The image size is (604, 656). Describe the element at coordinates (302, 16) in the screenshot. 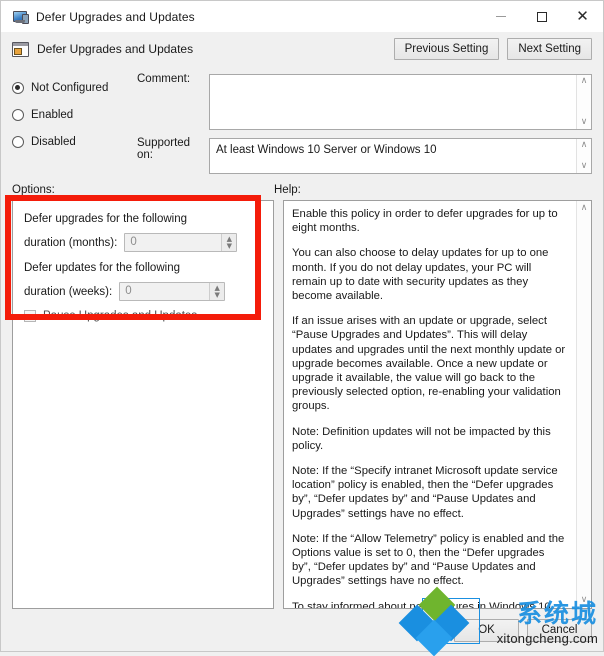

I see `title-bar: Defer Upgrades and Updates ✕` at that location.